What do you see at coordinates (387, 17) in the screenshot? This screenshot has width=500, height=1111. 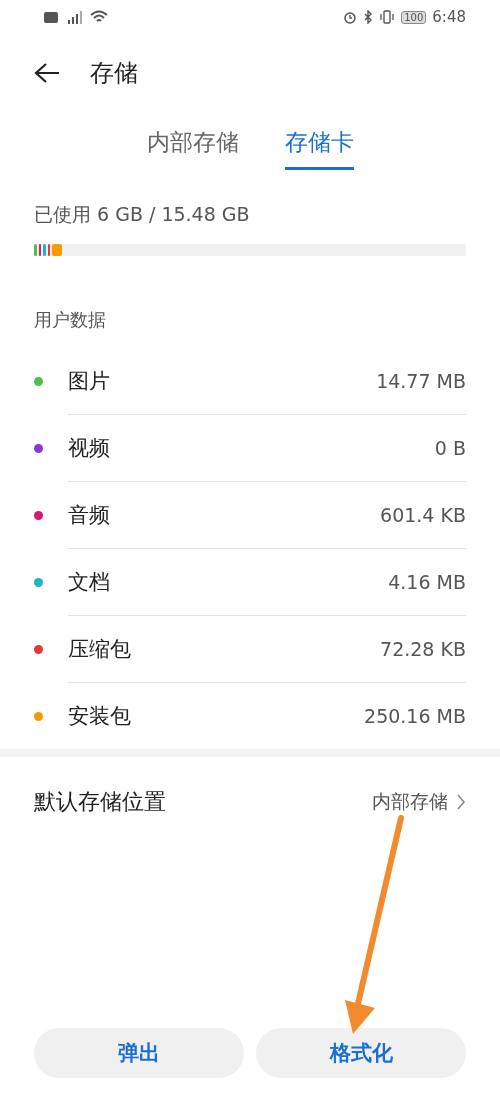 I see `vibrate-icon` at bounding box center [387, 17].